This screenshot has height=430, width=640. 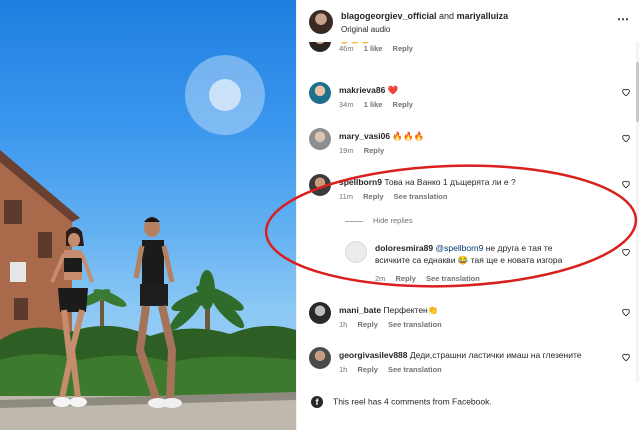 What do you see at coordinates (393, 220) in the screenshot?
I see `hide-replies-label: Hide replies` at bounding box center [393, 220].